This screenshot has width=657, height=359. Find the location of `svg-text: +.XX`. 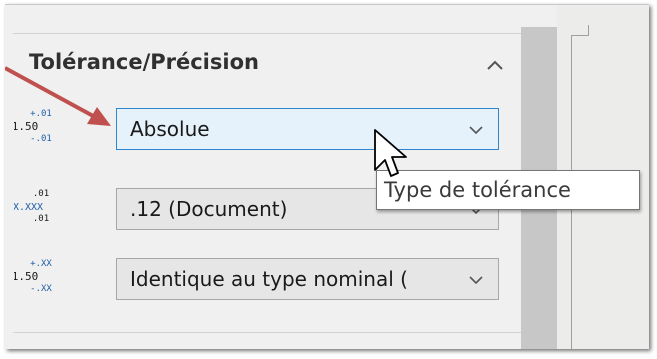

svg-text: +.XX is located at coordinates (41, 264).